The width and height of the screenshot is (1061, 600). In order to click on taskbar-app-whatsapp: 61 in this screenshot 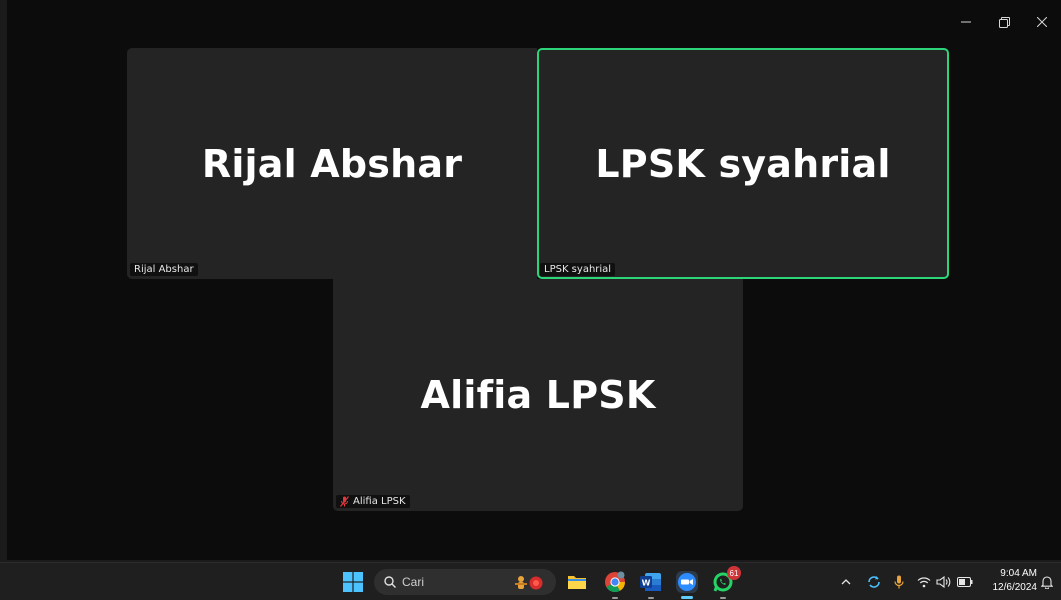, I will do `click(726, 582)`.